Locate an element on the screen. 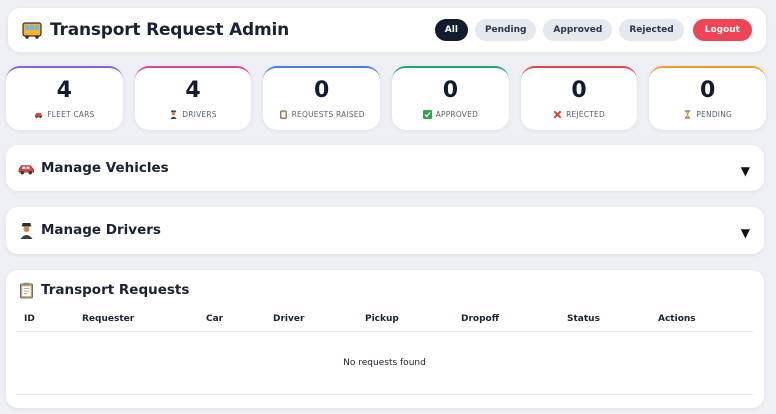 The width and height of the screenshot is (776, 414). empty-state-message: No requests found is located at coordinates (384, 363).